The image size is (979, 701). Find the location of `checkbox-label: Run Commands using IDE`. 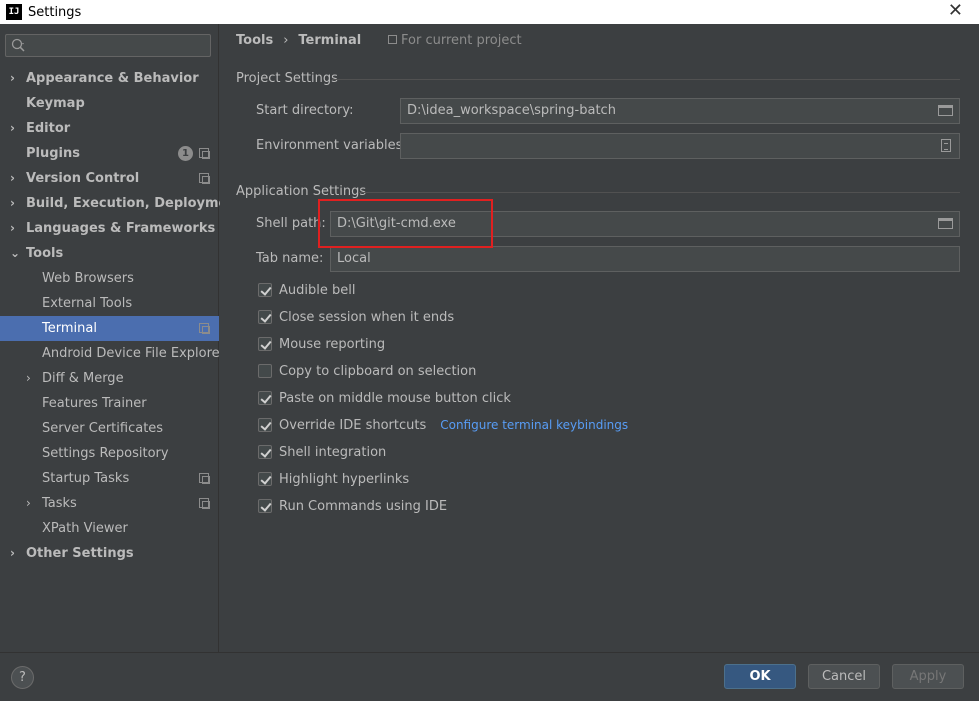

checkbox-label: Run Commands using IDE is located at coordinates (363, 506).